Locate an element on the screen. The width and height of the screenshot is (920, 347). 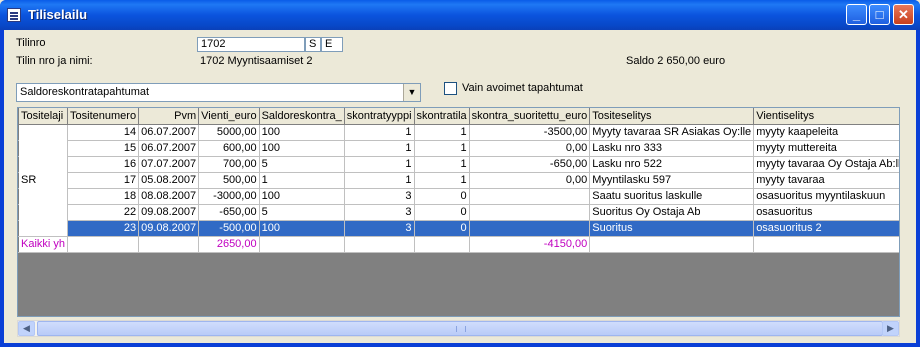
column-header: Tositenumero is located at coordinates (103, 116).